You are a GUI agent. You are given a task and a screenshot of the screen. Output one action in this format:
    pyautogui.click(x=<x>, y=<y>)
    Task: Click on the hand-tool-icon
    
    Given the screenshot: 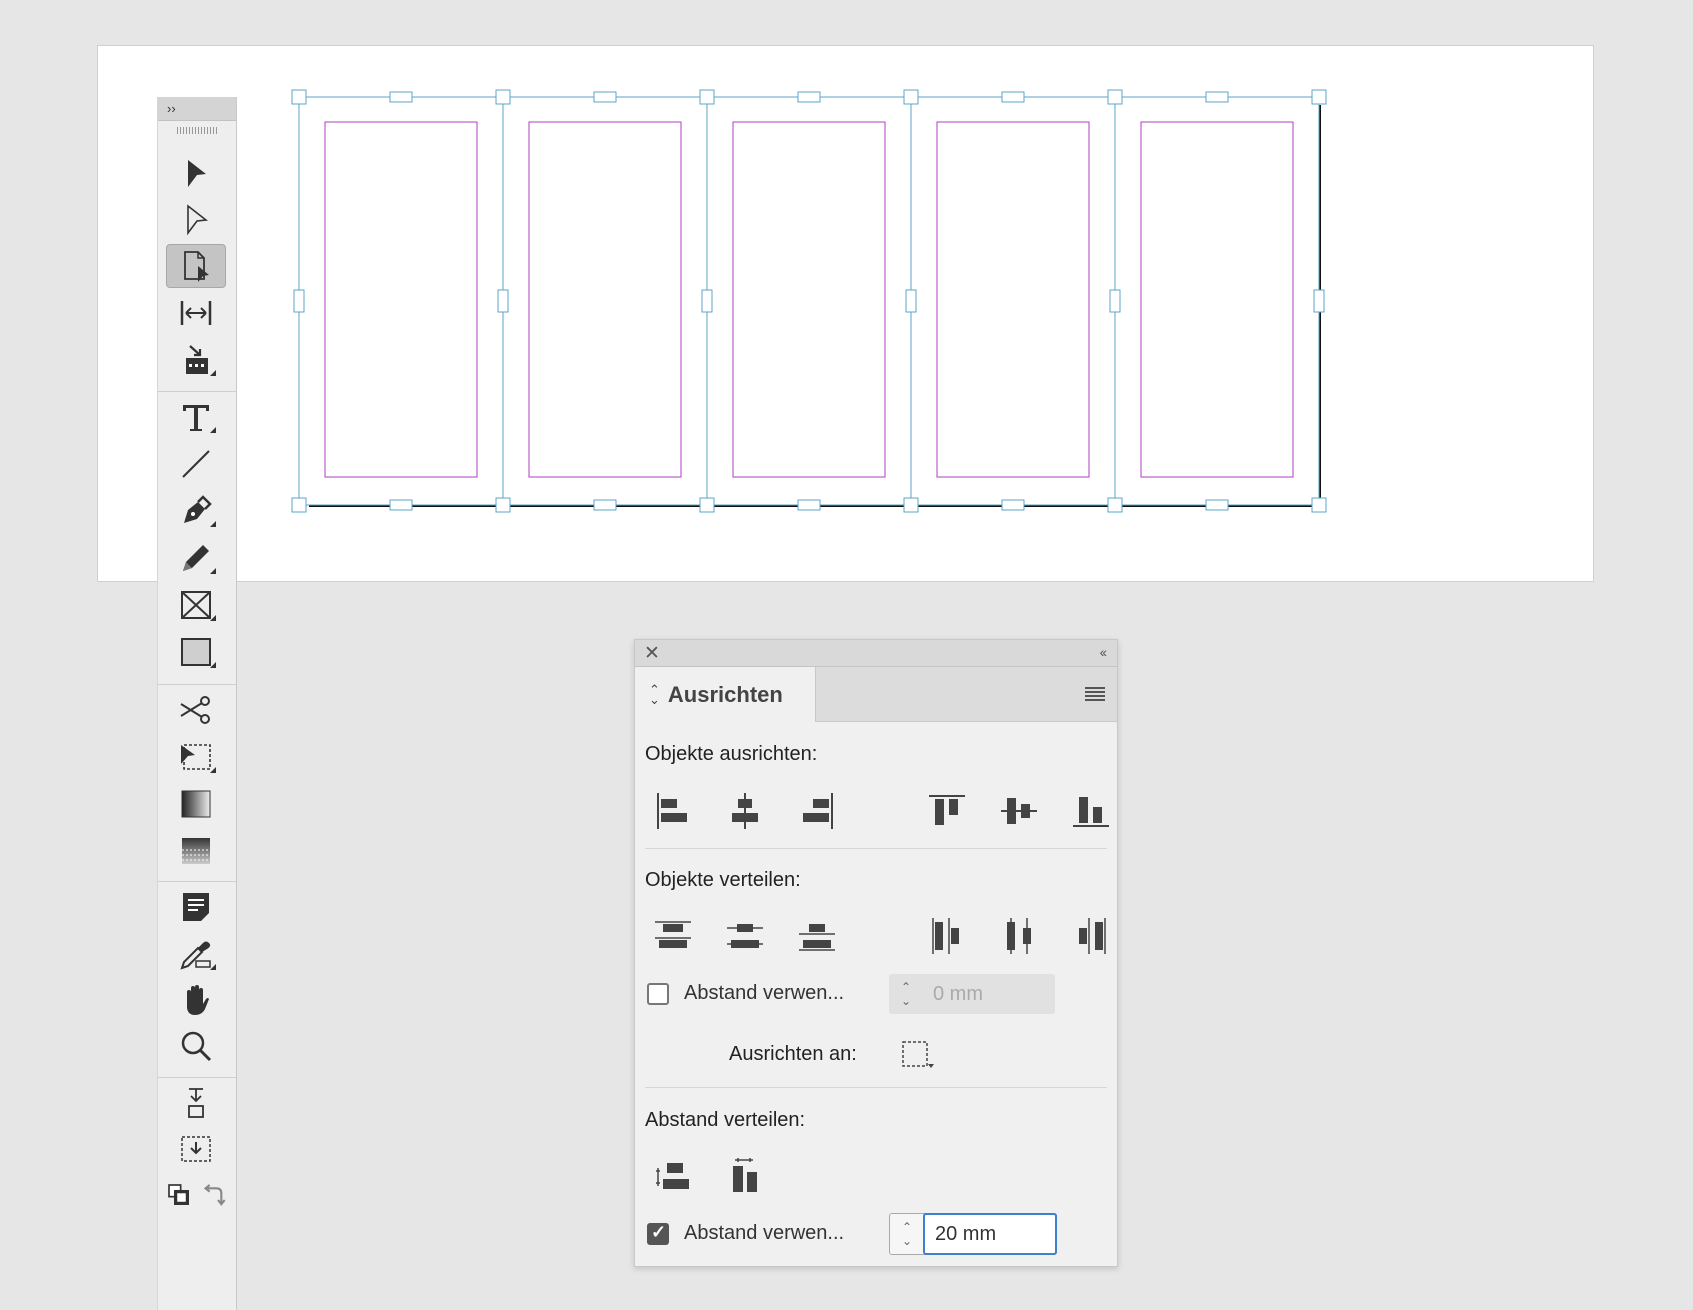 What is the action you would take?
    pyautogui.click(x=198, y=1000)
    